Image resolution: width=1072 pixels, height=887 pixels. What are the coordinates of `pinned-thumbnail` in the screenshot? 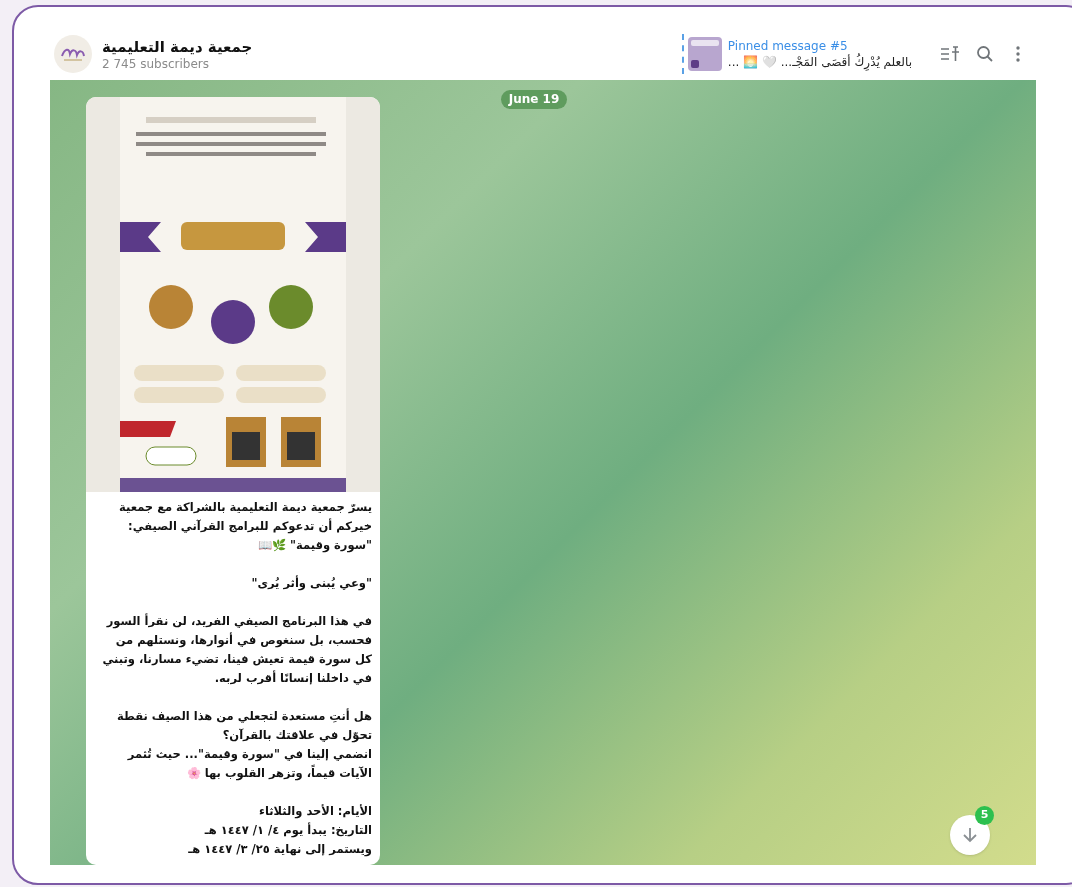 It's located at (704, 54).